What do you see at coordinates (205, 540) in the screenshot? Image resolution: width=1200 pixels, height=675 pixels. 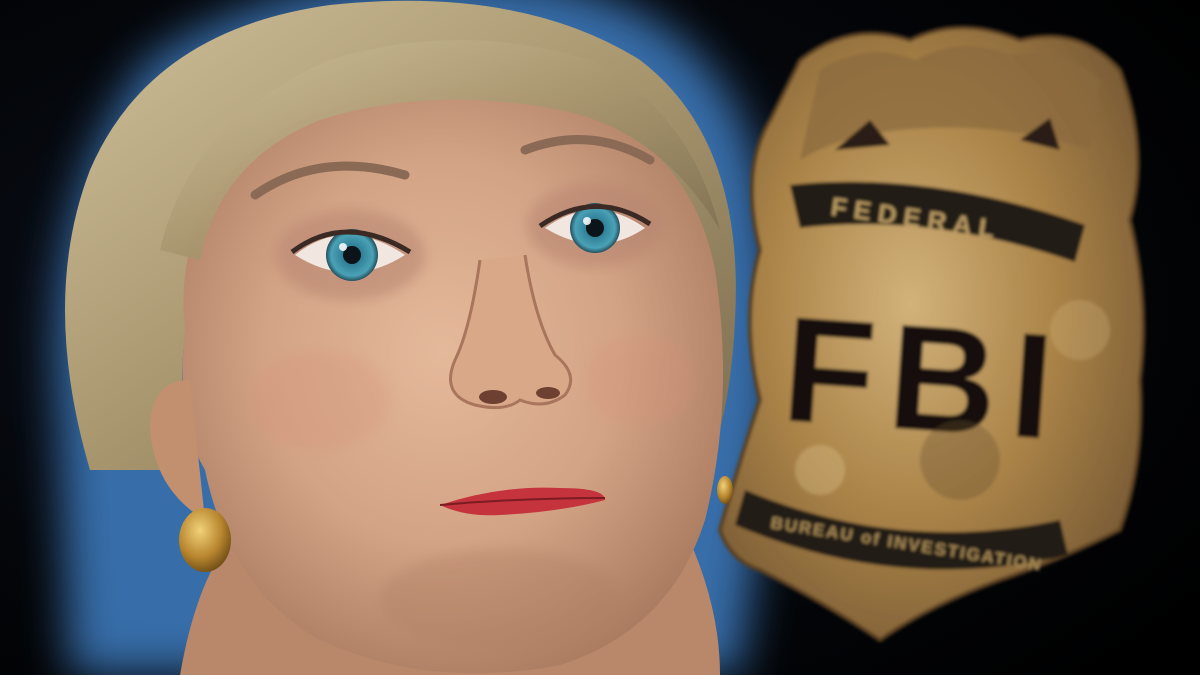 I see `earring` at bounding box center [205, 540].